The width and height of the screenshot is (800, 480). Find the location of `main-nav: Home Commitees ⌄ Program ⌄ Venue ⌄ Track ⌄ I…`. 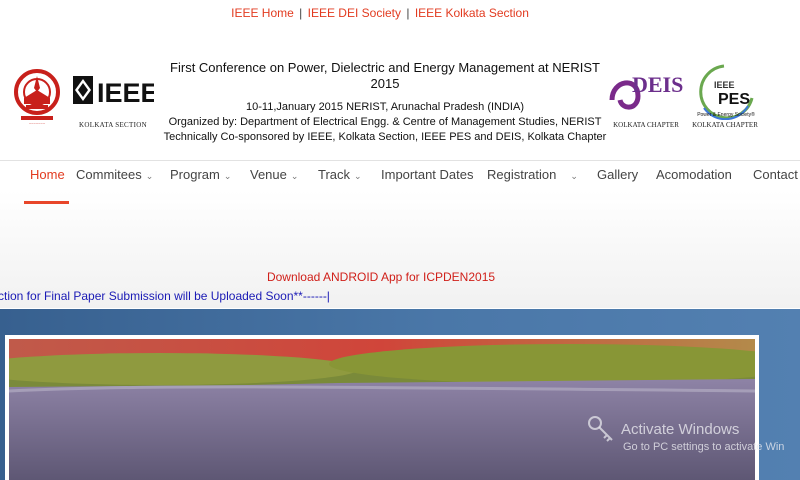

main-nav: Home Commitees ⌄ Program ⌄ Venue ⌄ Track ⌄ I… is located at coordinates (400, 175).